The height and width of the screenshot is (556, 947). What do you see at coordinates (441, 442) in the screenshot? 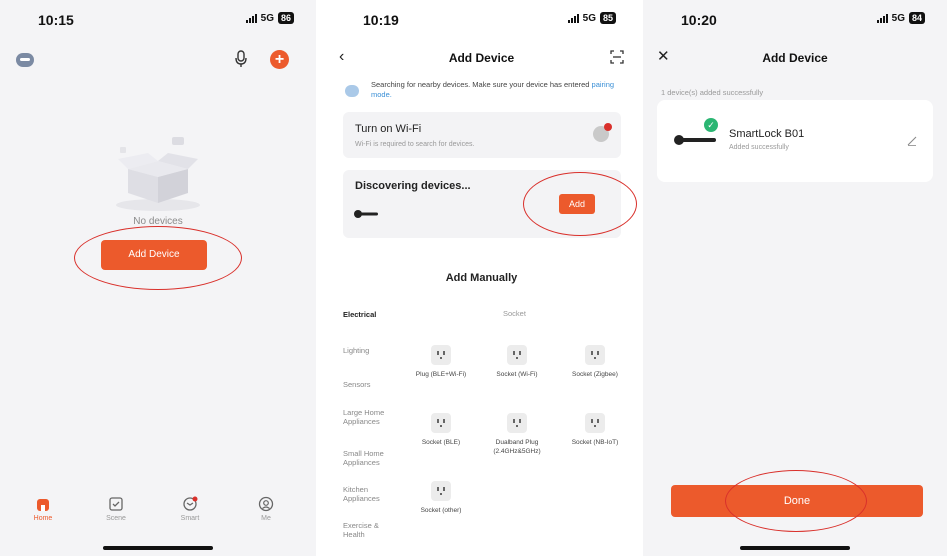
I see `product-label: Socket (BLE)` at bounding box center [441, 442].